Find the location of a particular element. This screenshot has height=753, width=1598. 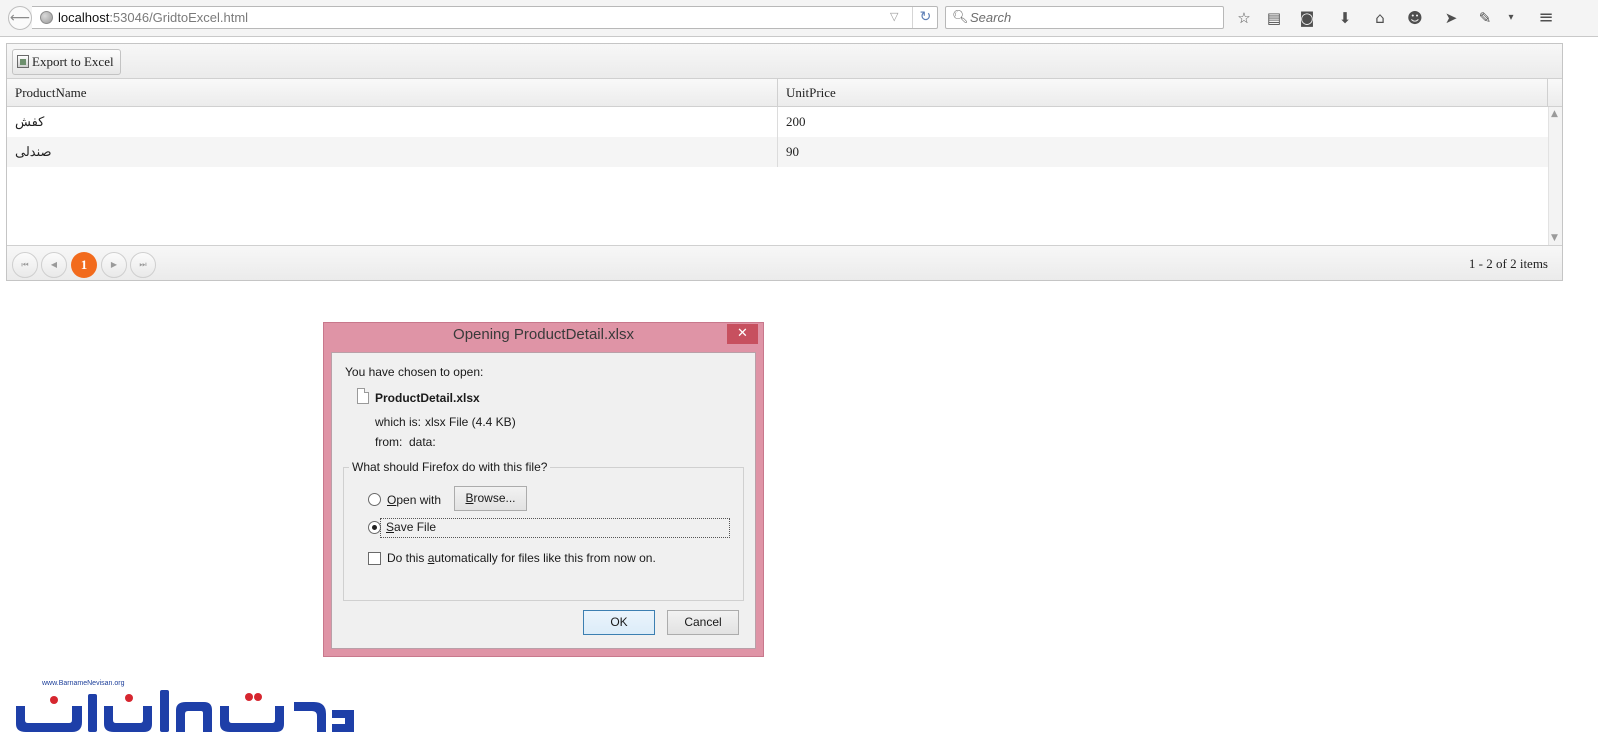

url-path: :53046/GridtoExcel.html is located at coordinates (179, 17).